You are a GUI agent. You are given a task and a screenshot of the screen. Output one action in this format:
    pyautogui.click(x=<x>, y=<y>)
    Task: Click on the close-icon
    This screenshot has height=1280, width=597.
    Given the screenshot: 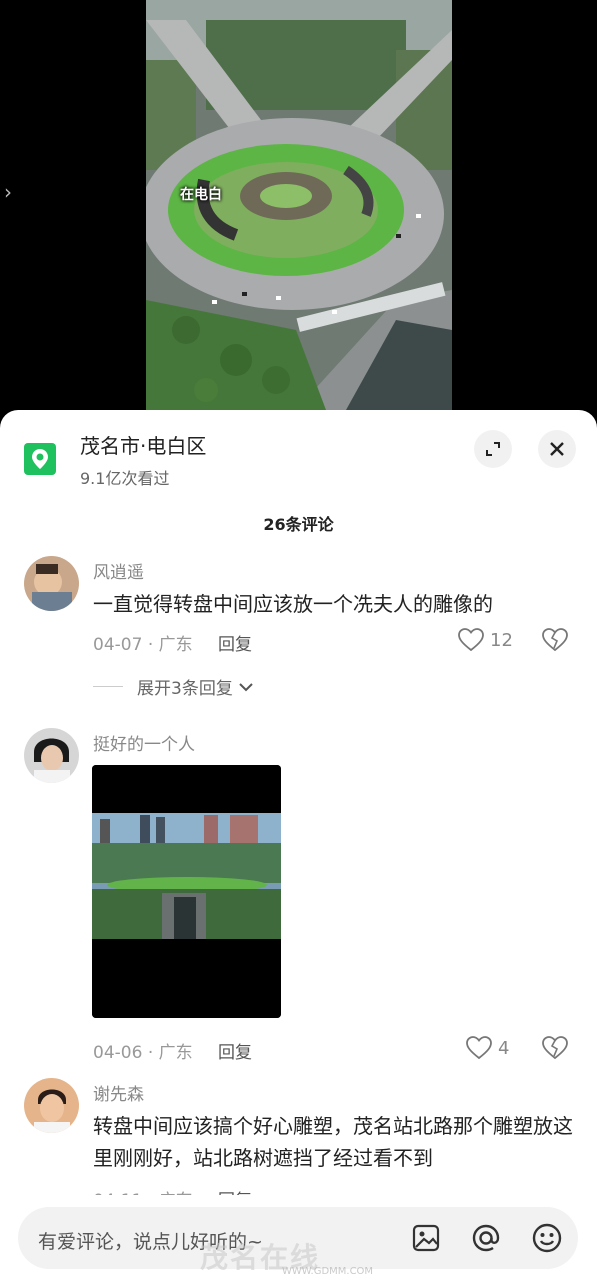 What is the action you would take?
    pyautogui.click(x=557, y=449)
    